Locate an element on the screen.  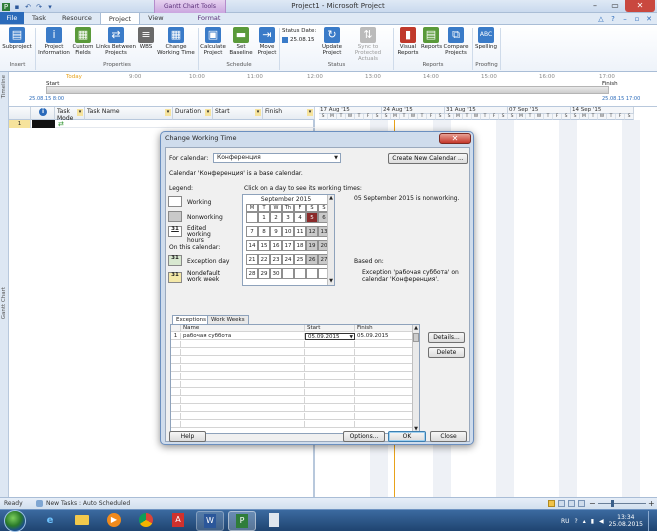
indicator-cell is located at coordinates (43, 124).